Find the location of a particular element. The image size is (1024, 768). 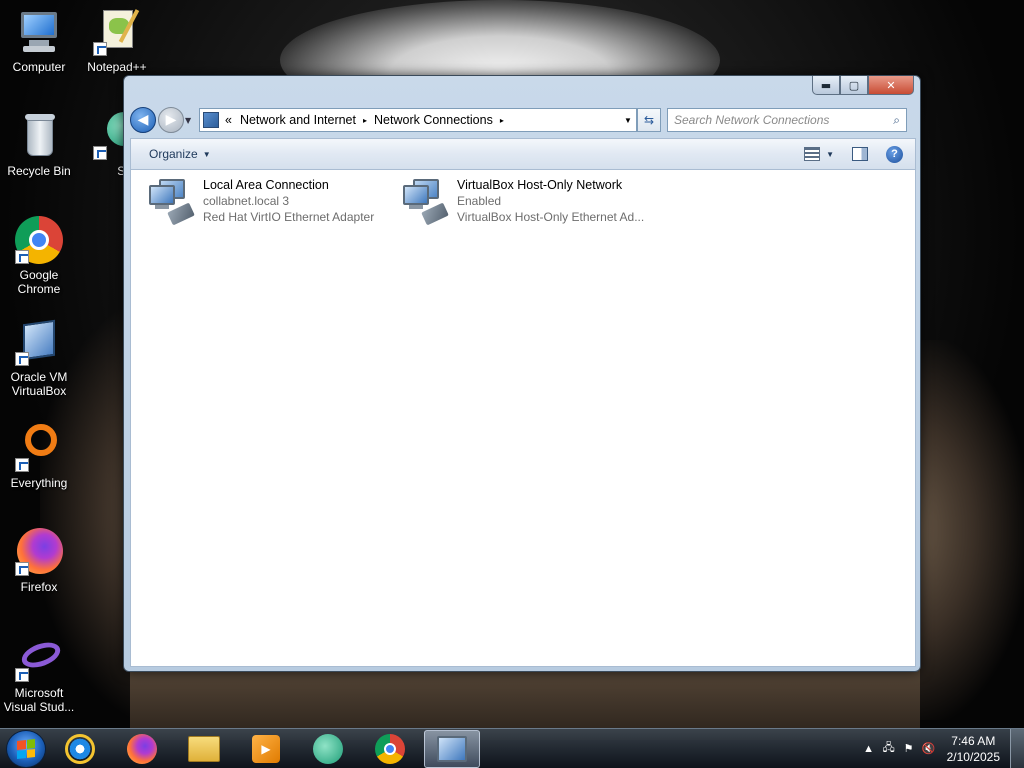

taskbar-chrome is located at coordinates (390, 749).